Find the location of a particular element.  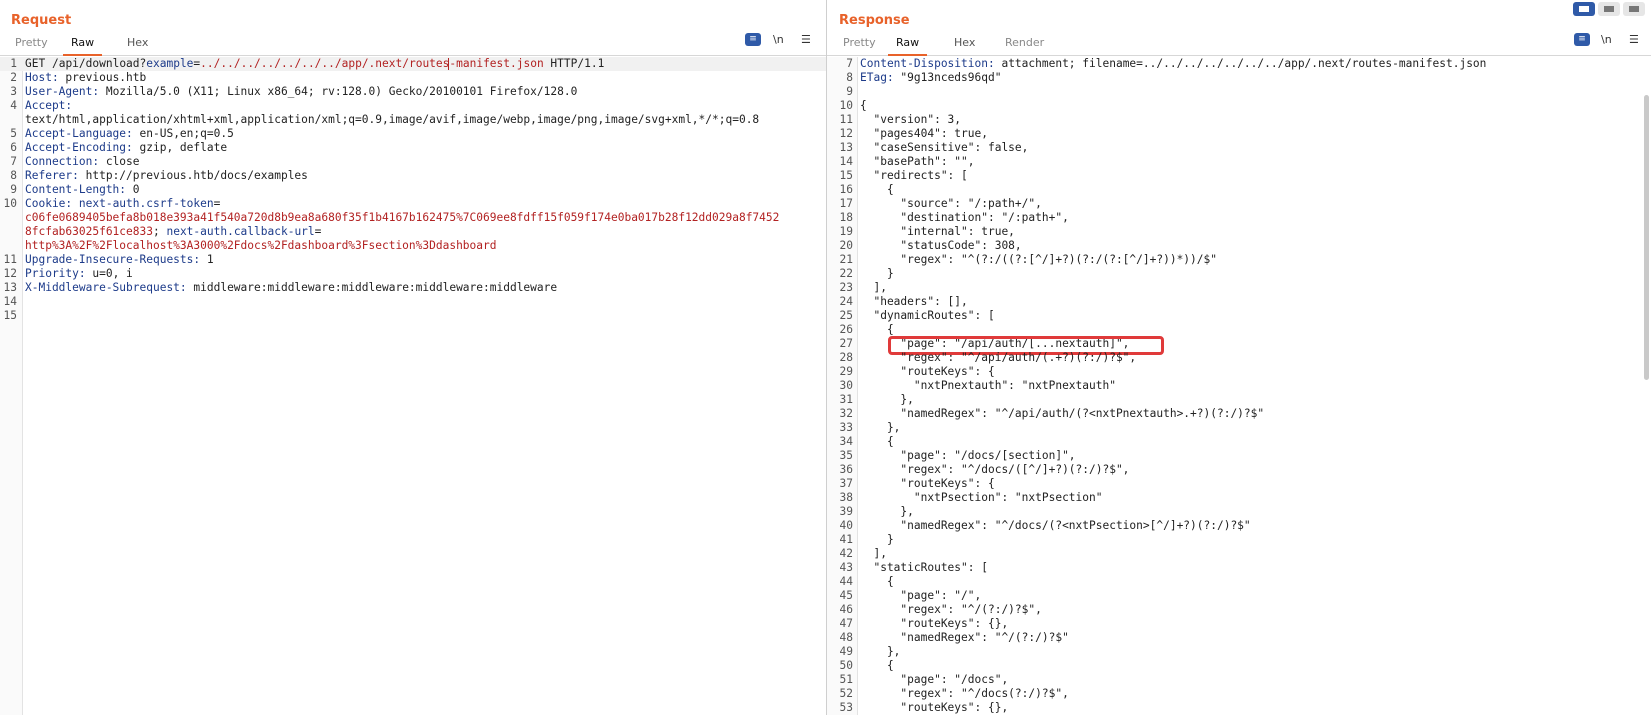

line-text: "destination": "/:path+", is located at coordinates (964, 218).